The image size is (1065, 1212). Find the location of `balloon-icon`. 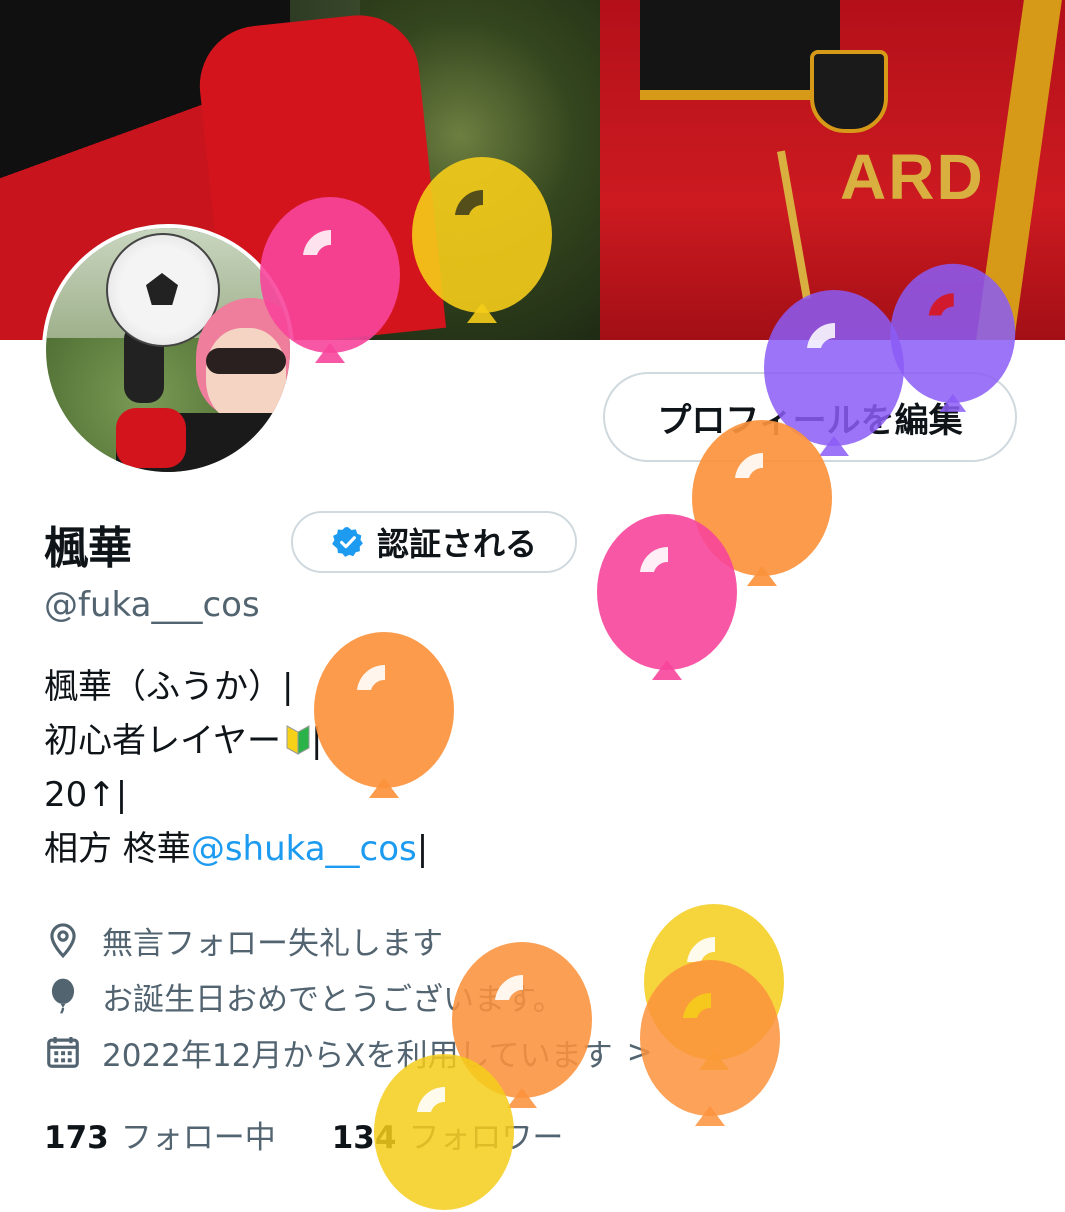

balloon-icon is located at coordinates (63, 996).